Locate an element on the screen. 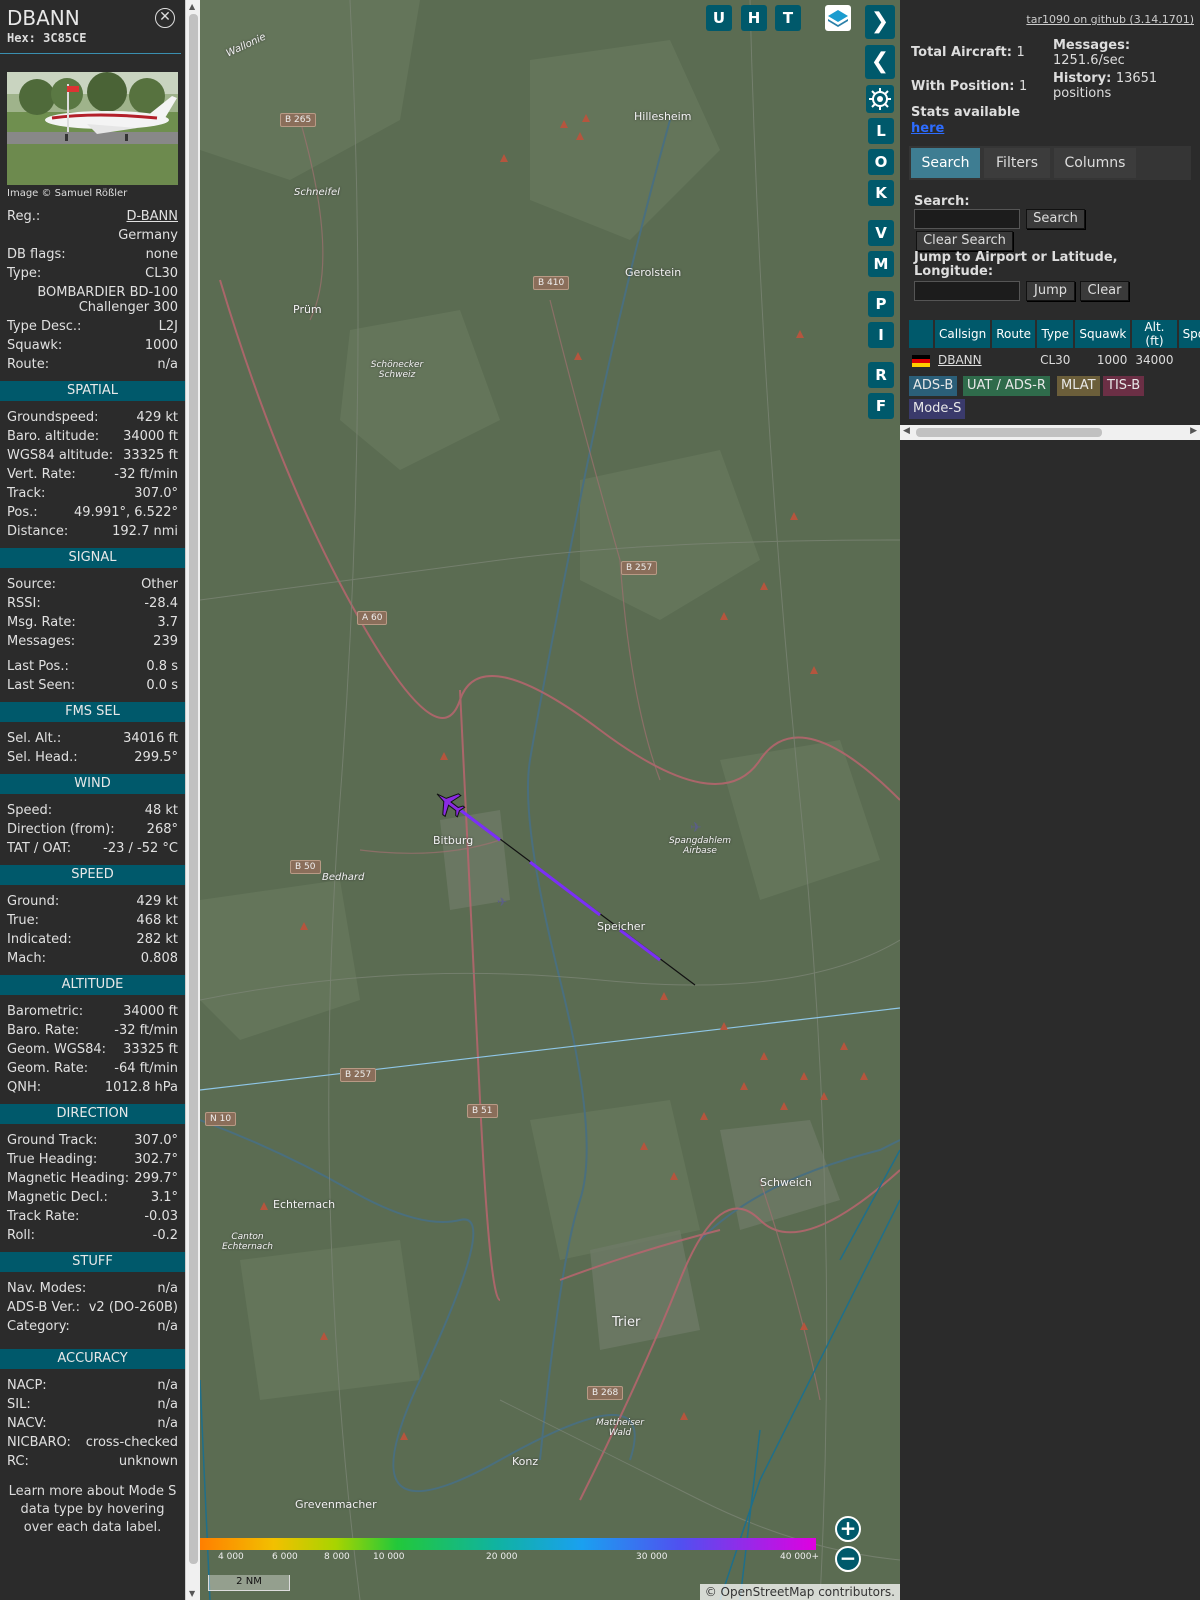 Image resolution: width=1200 pixels, height=1600 pixels. info-row-label: Last Seen: is located at coordinates (41, 685).